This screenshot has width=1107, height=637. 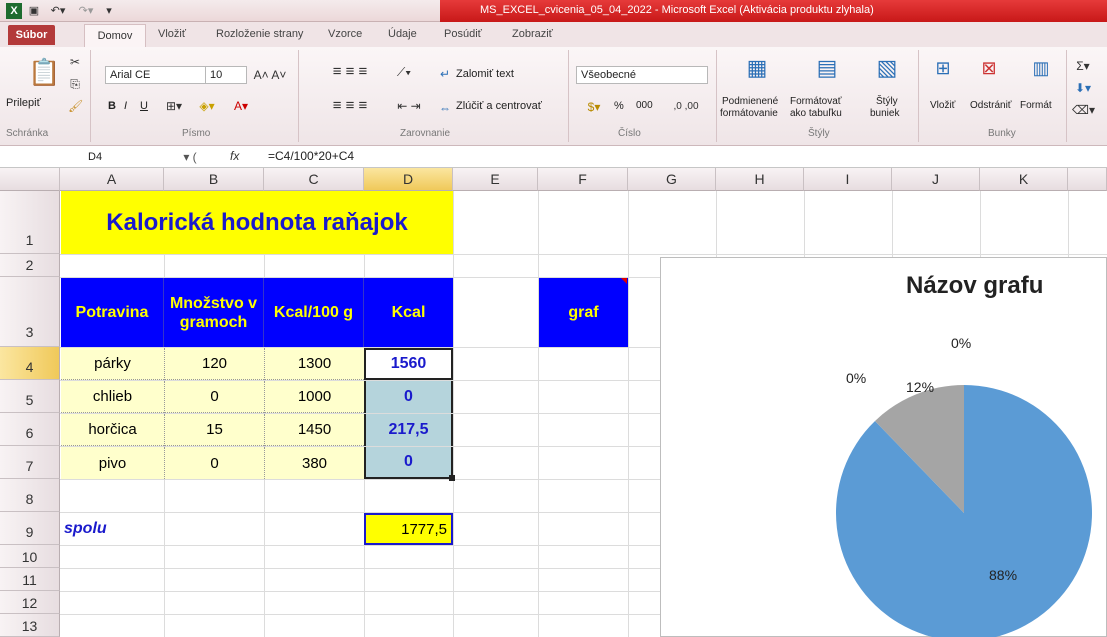 What do you see at coordinates (936, 179) in the screenshot?
I see `column-header-j: J` at bounding box center [936, 179].